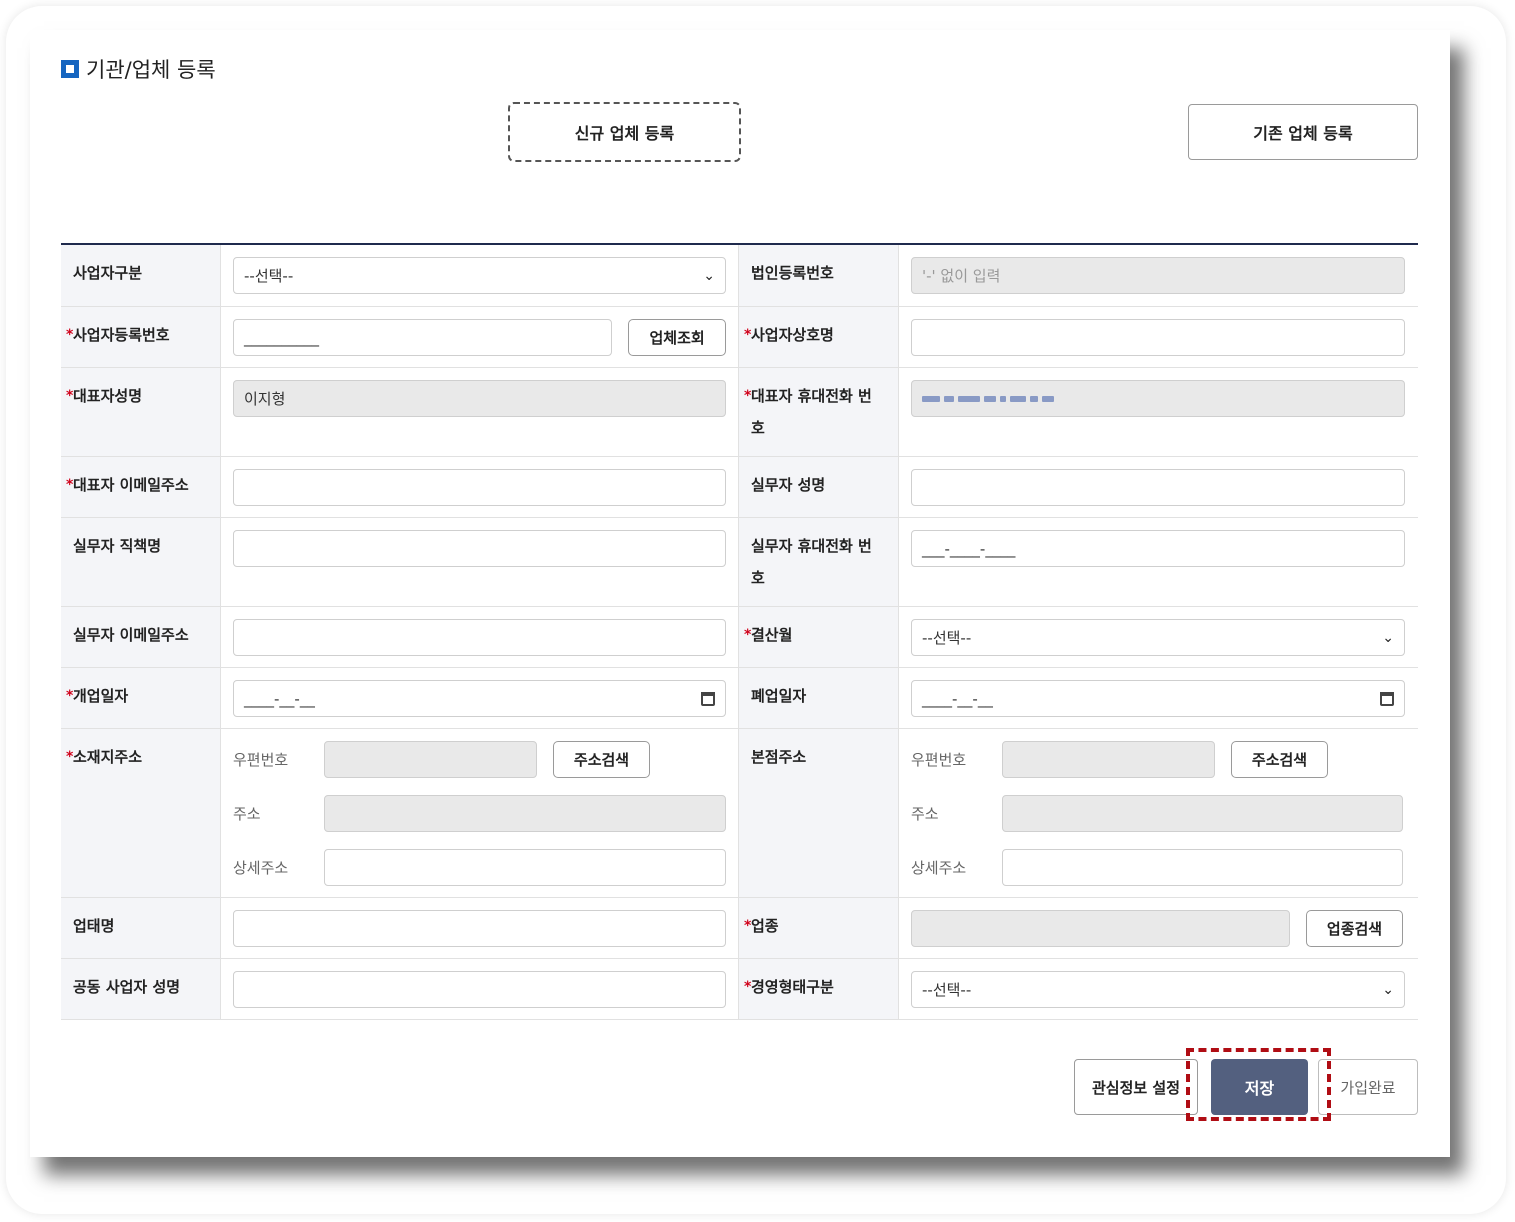  Describe the element at coordinates (141, 989) in the screenshot. I see `field-label: 공동 사업자 성명` at that location.